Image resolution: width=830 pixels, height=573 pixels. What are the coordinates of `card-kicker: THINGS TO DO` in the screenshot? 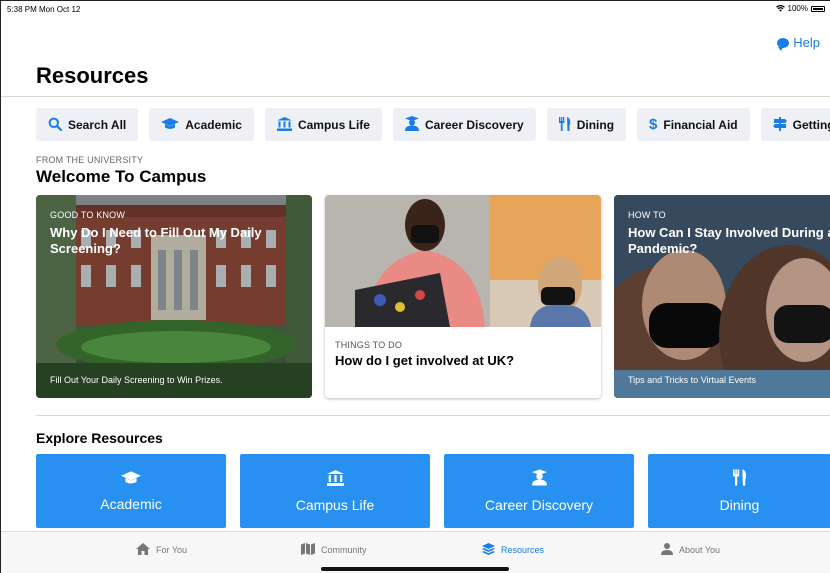 It's located at (369, 345).